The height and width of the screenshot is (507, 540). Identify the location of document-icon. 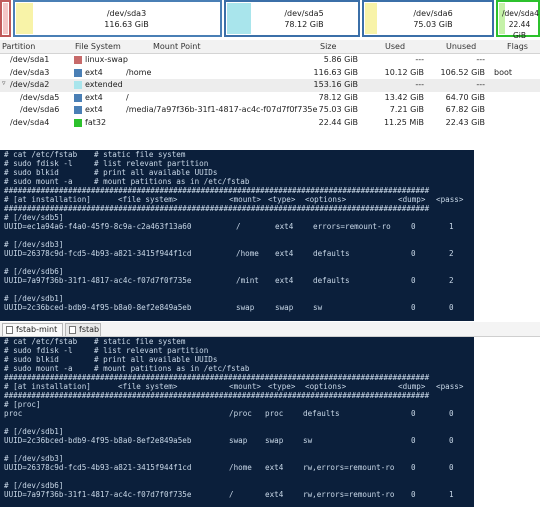
(72, 330).